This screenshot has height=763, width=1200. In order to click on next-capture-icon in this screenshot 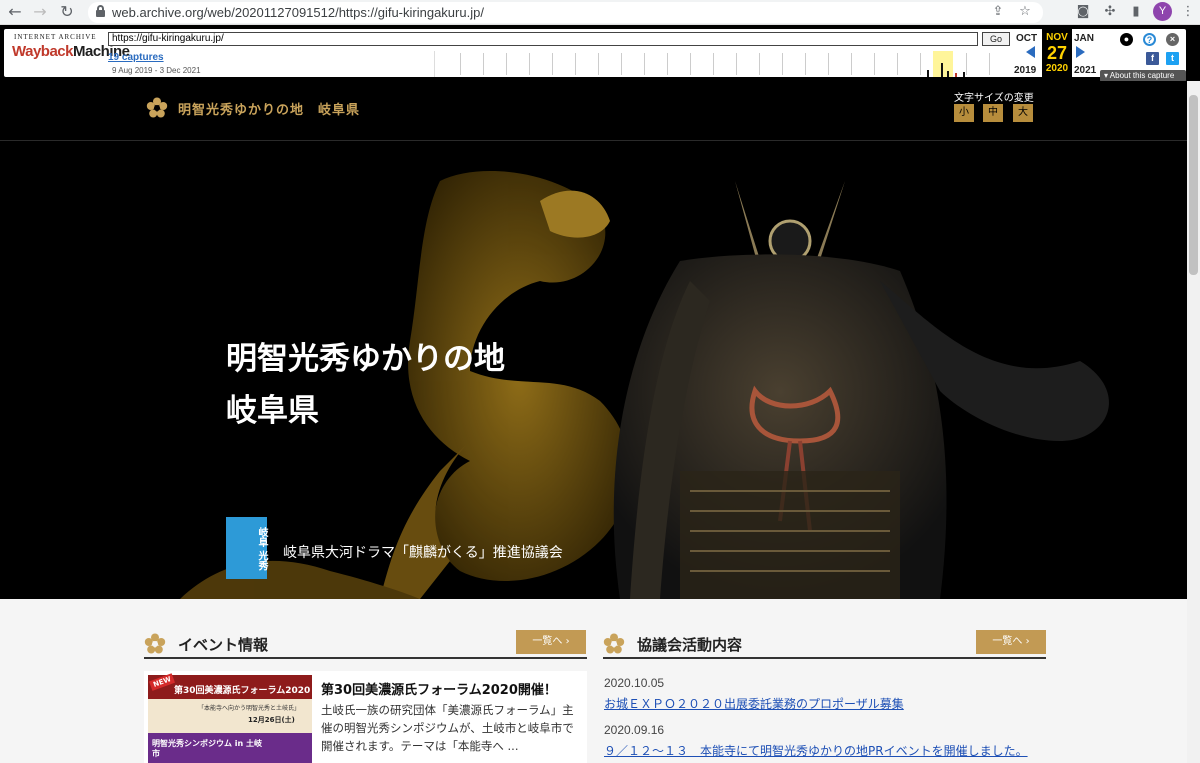, I will do `click(1080, 52)`.